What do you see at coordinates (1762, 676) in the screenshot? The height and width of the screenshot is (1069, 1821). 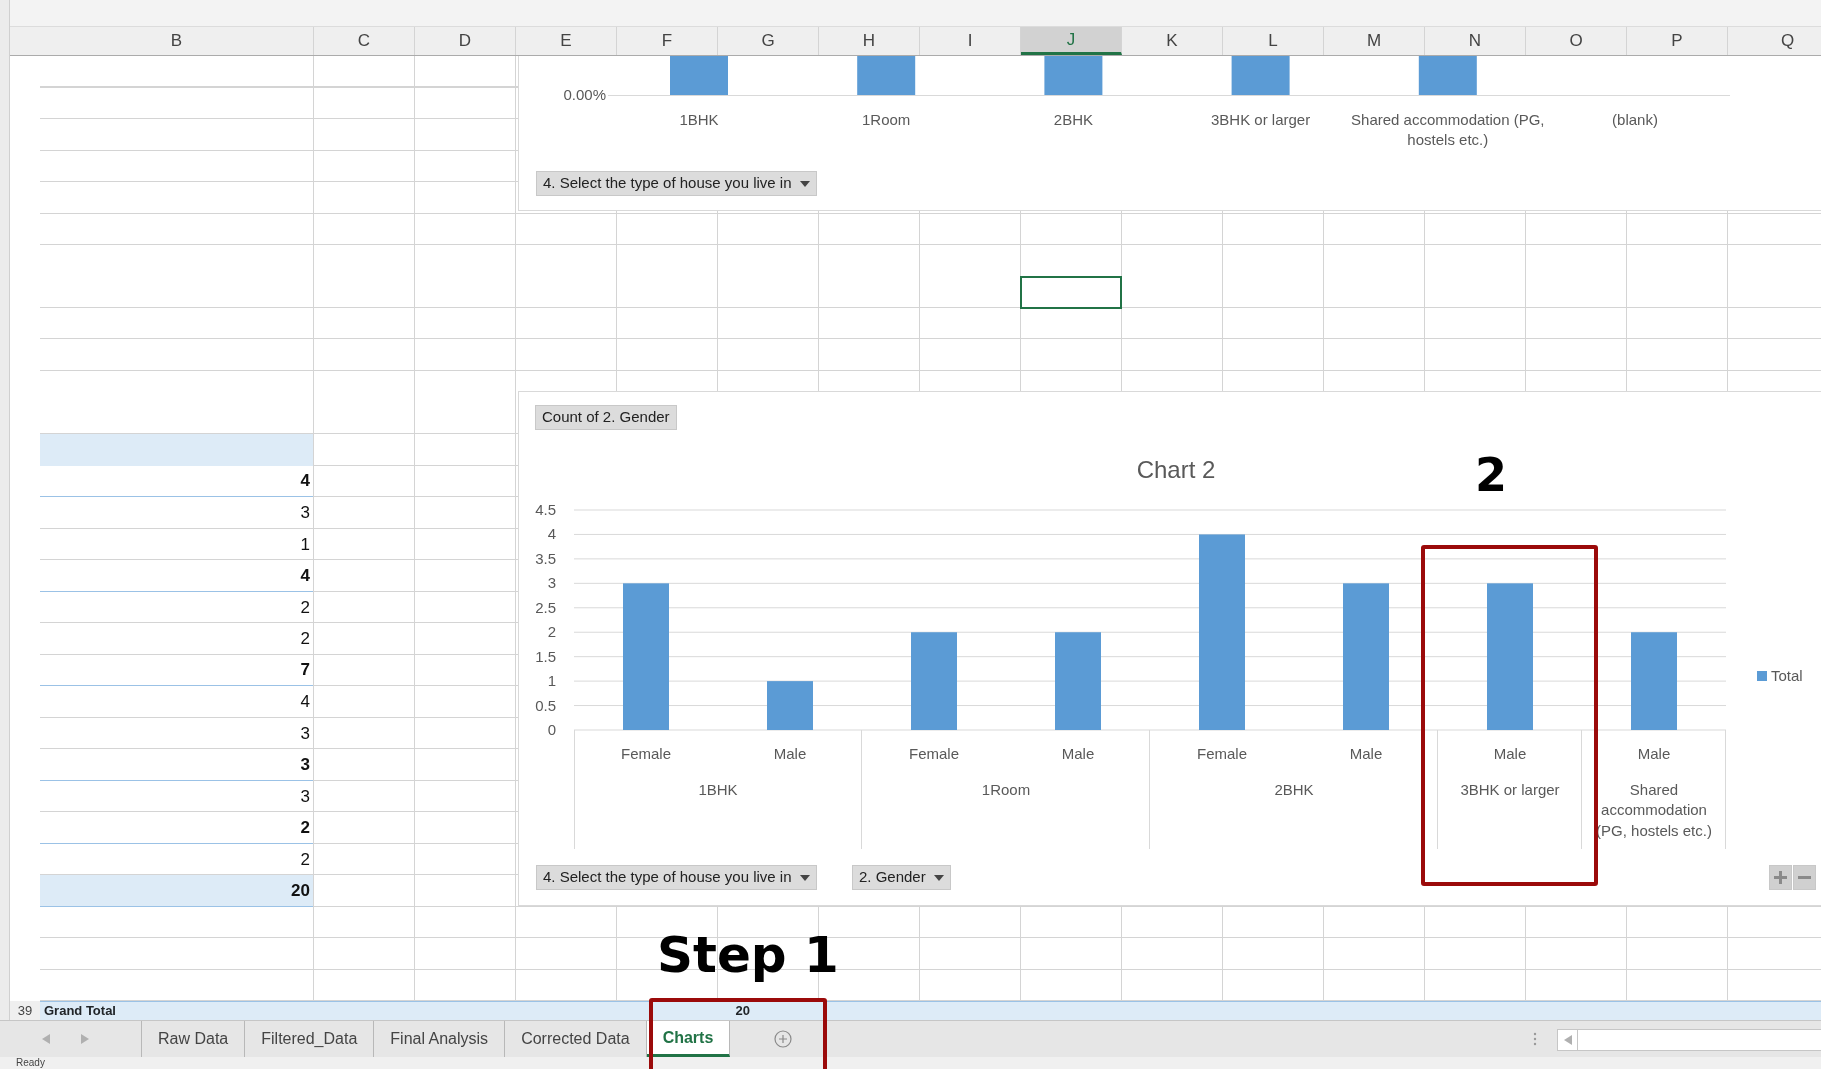 I see `legend-marker` at bounding box center [1762, 676].